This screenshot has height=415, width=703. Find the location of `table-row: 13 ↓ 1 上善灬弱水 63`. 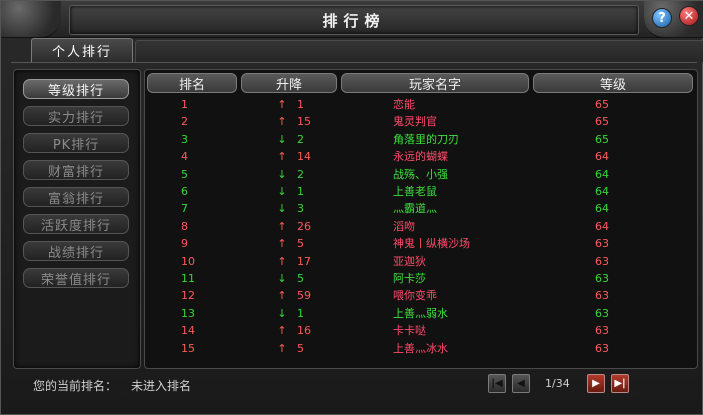

table-row: 13 ↓ 1 上善灬弱水 63 is located at coordinates (420, 314).